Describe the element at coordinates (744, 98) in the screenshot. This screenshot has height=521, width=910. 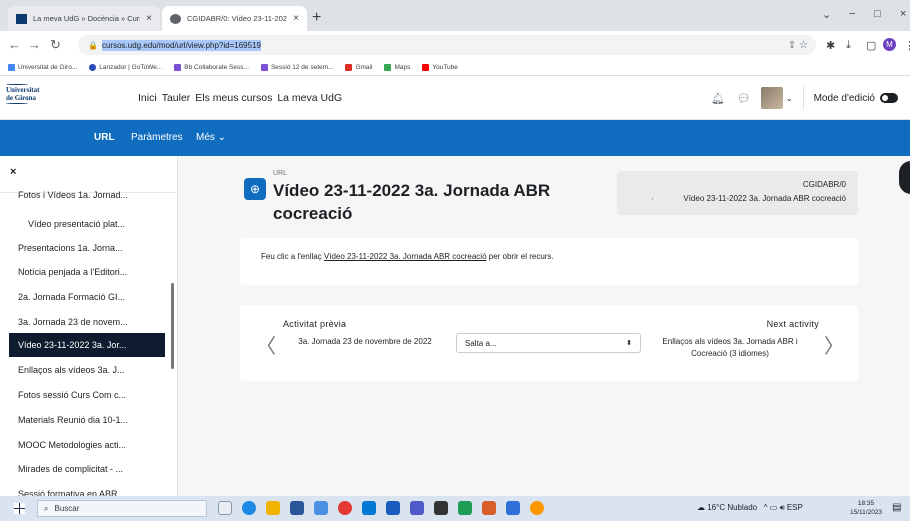
I see `messages-chat-icon: 💬︎` at that location.